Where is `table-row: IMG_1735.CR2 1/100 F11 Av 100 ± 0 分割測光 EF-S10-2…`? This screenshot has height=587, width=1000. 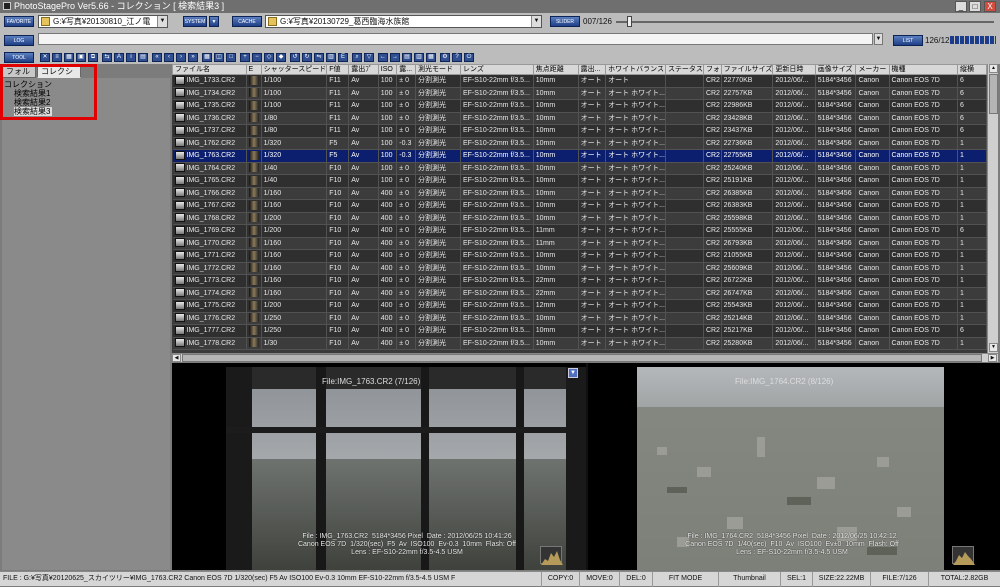 table-row: IMG_1735.CR2 1/100 F11 Av 100 ± 0 分割測光 EF-S10-2… is located at coordinates (579, 106).